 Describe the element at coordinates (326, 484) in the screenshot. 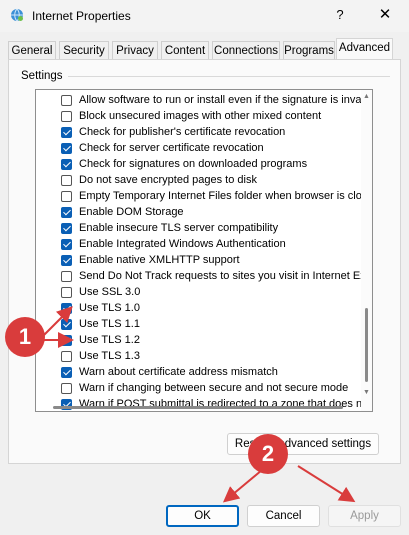

I see `arrow-to-apply` at that location.